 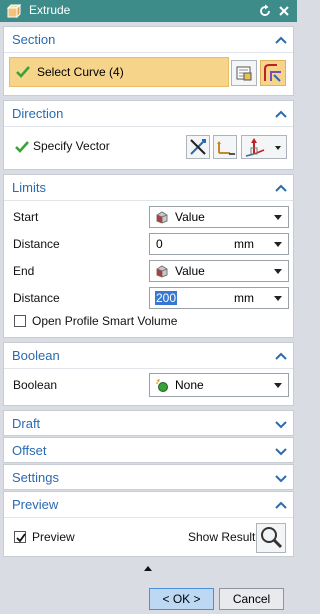 What do you see at coordinates (148, 188) in the screenshot?
I see `limits-header: Limits` at bounding box center [148, 188].